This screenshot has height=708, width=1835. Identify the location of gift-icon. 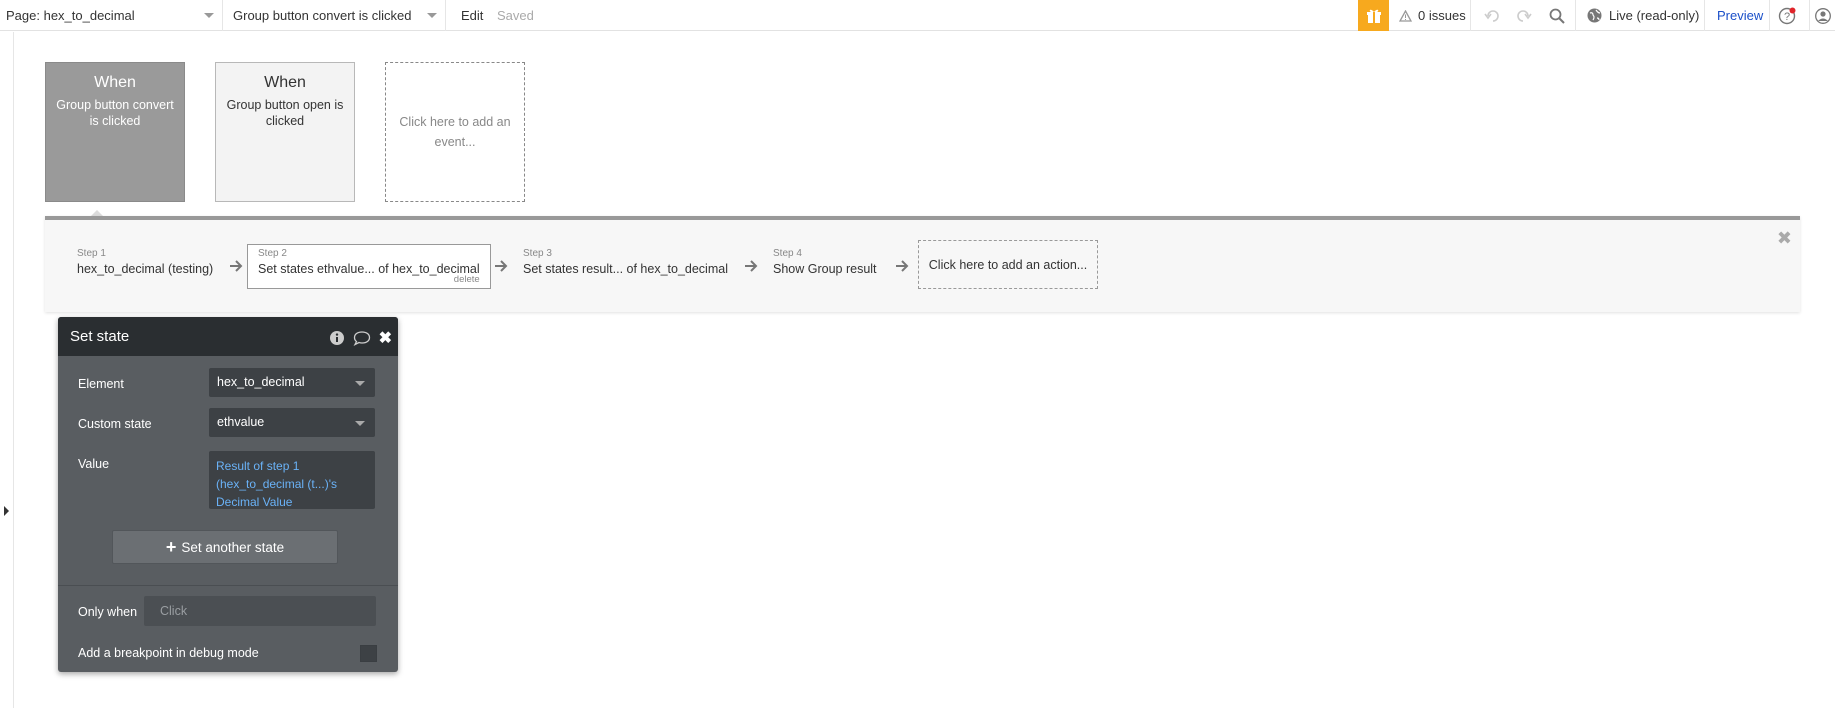
(1373, 16).